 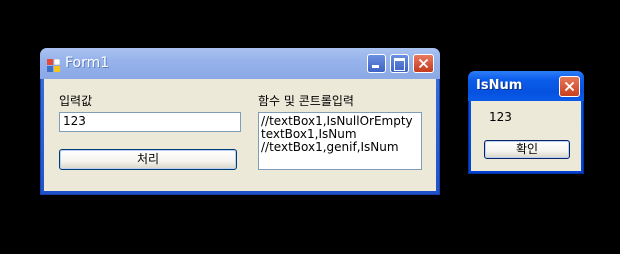 I want to click on process-button: 처리, so click(x=148, y=159).